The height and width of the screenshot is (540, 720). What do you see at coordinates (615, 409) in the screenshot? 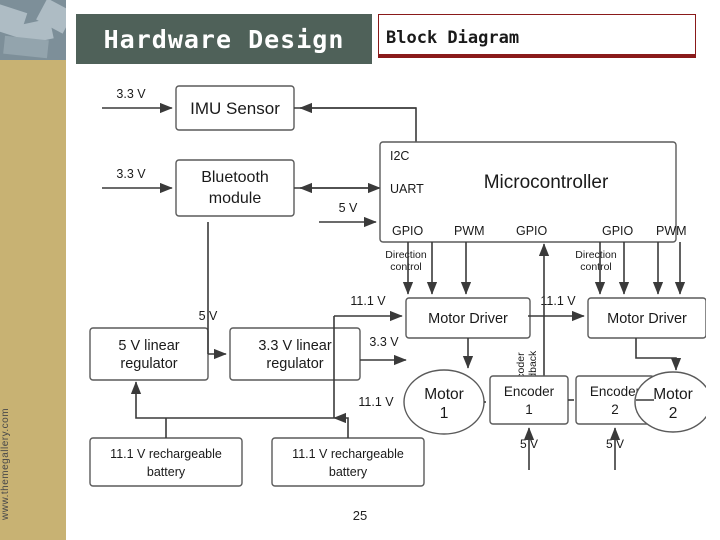
I see `block-label-encoder-2-line2: 2` at bounding box center [615, 409].